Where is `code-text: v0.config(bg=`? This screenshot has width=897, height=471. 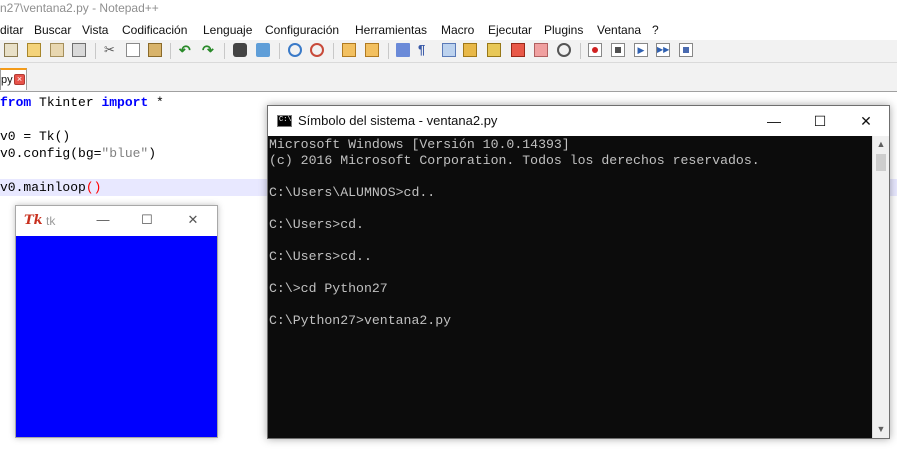 code-text: v0.config(bg= is located at coordinates (51, 153).